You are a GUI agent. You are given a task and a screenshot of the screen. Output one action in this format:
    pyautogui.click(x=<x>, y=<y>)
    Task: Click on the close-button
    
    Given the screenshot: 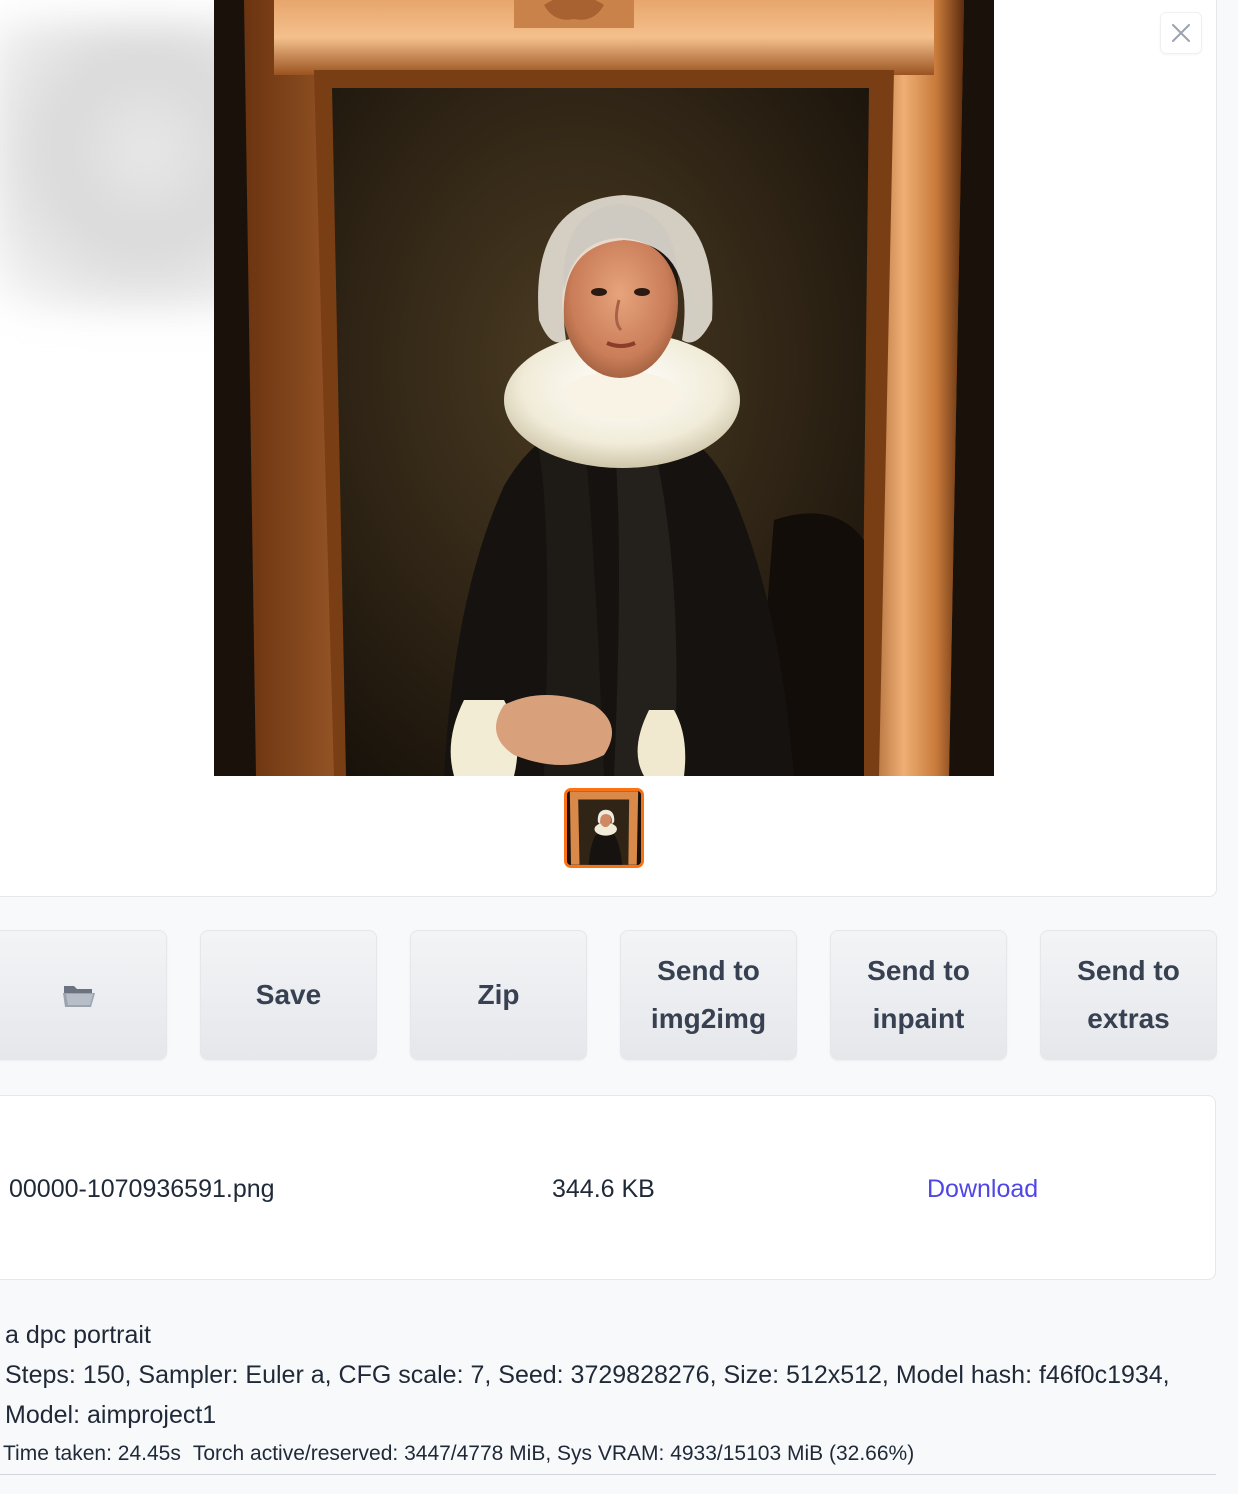 What is the action you would take?
    pyautogui.click(x=1181, y=33)
    